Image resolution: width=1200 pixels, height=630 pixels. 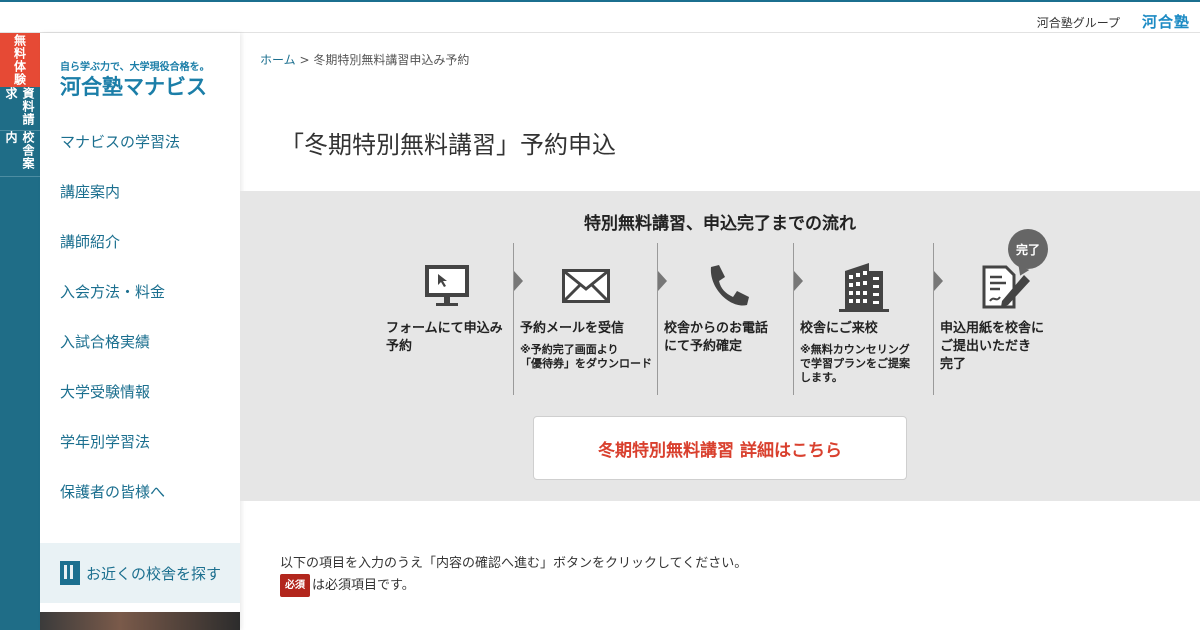 I want to click on sidebar-item-study-method: マナビスの学習法, so click(x=120, y=142).